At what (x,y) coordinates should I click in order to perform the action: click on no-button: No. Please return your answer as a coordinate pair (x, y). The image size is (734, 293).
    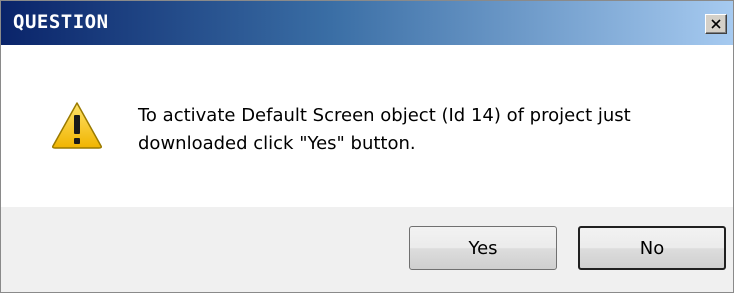
    Looking at the image, I should click on (652, 248).